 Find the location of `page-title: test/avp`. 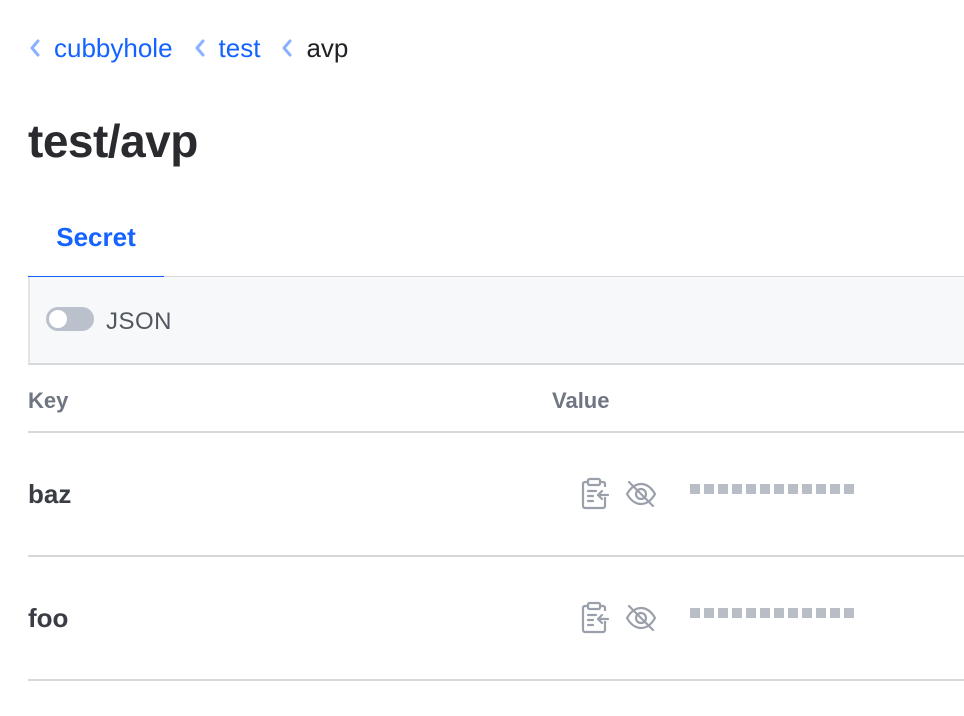

page-title: test/avp is located at coordinates (113, 141).